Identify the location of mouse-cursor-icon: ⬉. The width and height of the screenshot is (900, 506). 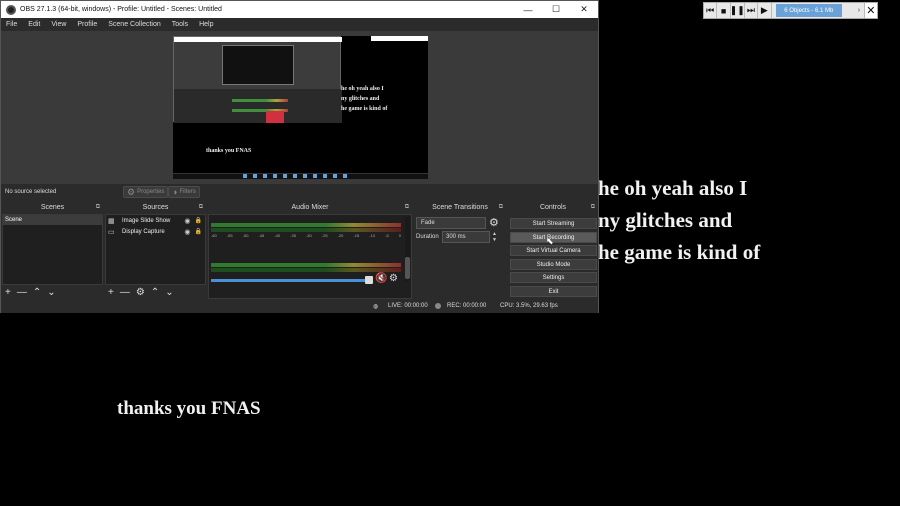
(550, 241).